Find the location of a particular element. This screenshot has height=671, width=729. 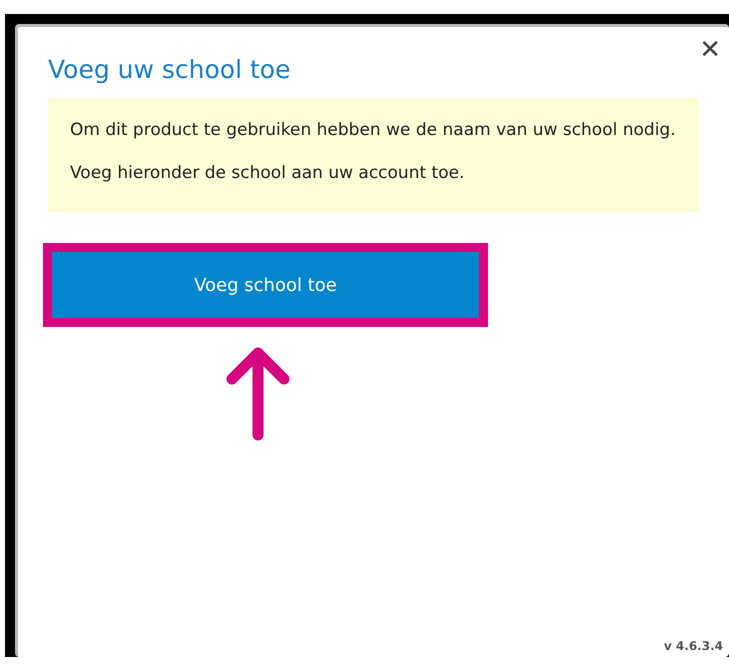

close-button: ✕ is located at coordinates (710, 50).